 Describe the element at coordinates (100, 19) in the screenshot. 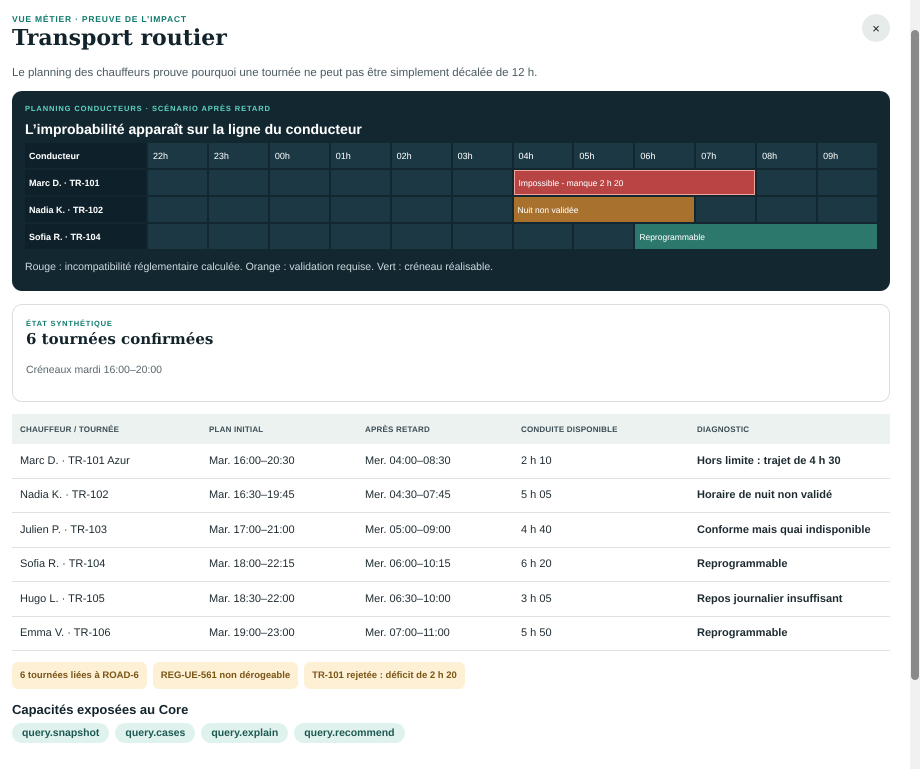

I see `eyebrow-label: VUE MÉTIER · PREUVE DE L’IMPACT` at that location.